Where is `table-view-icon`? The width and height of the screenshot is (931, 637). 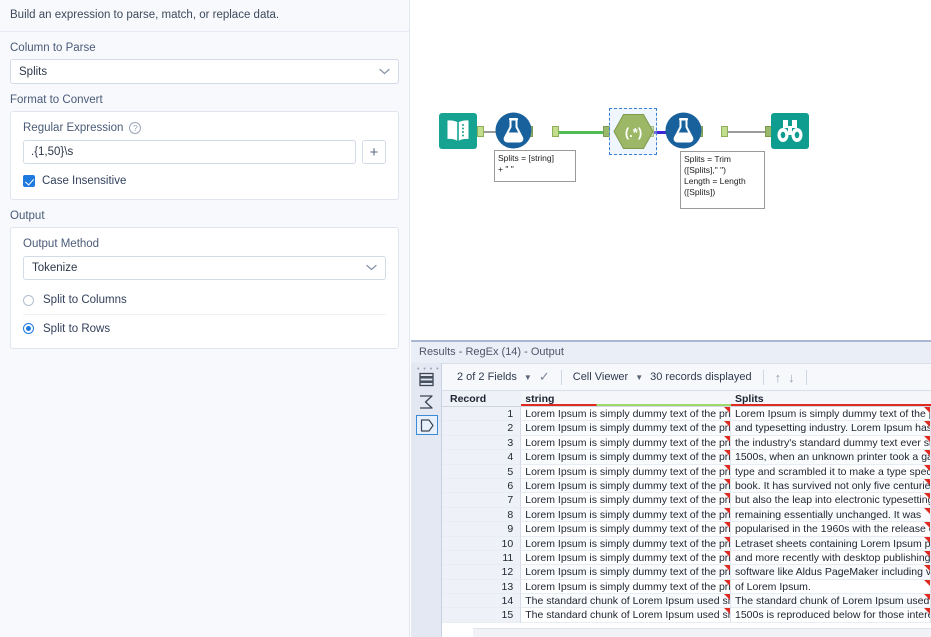 table-view-icon is located at coordinates (426, 379).